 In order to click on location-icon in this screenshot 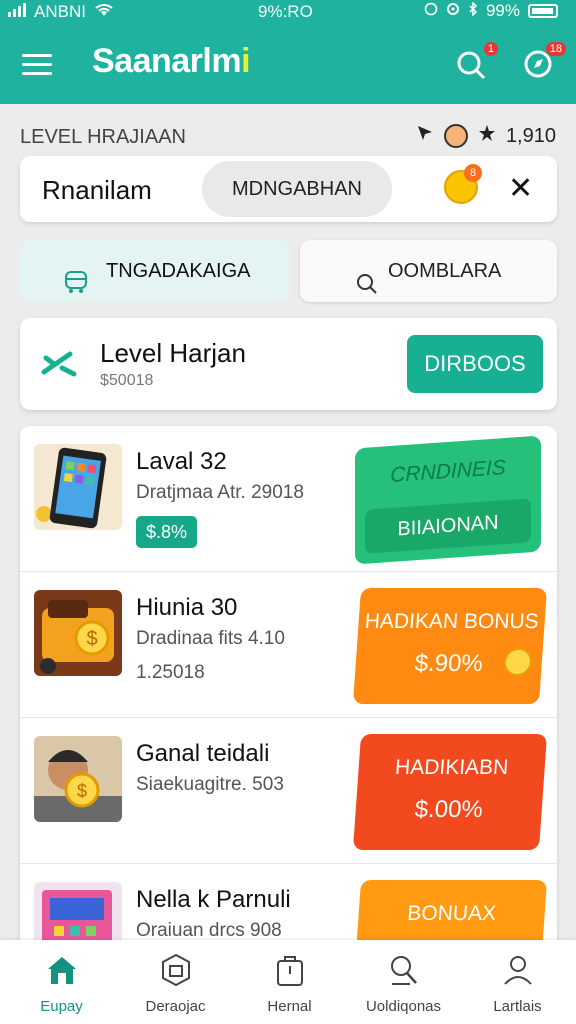, I will do `click(453, 11)`.